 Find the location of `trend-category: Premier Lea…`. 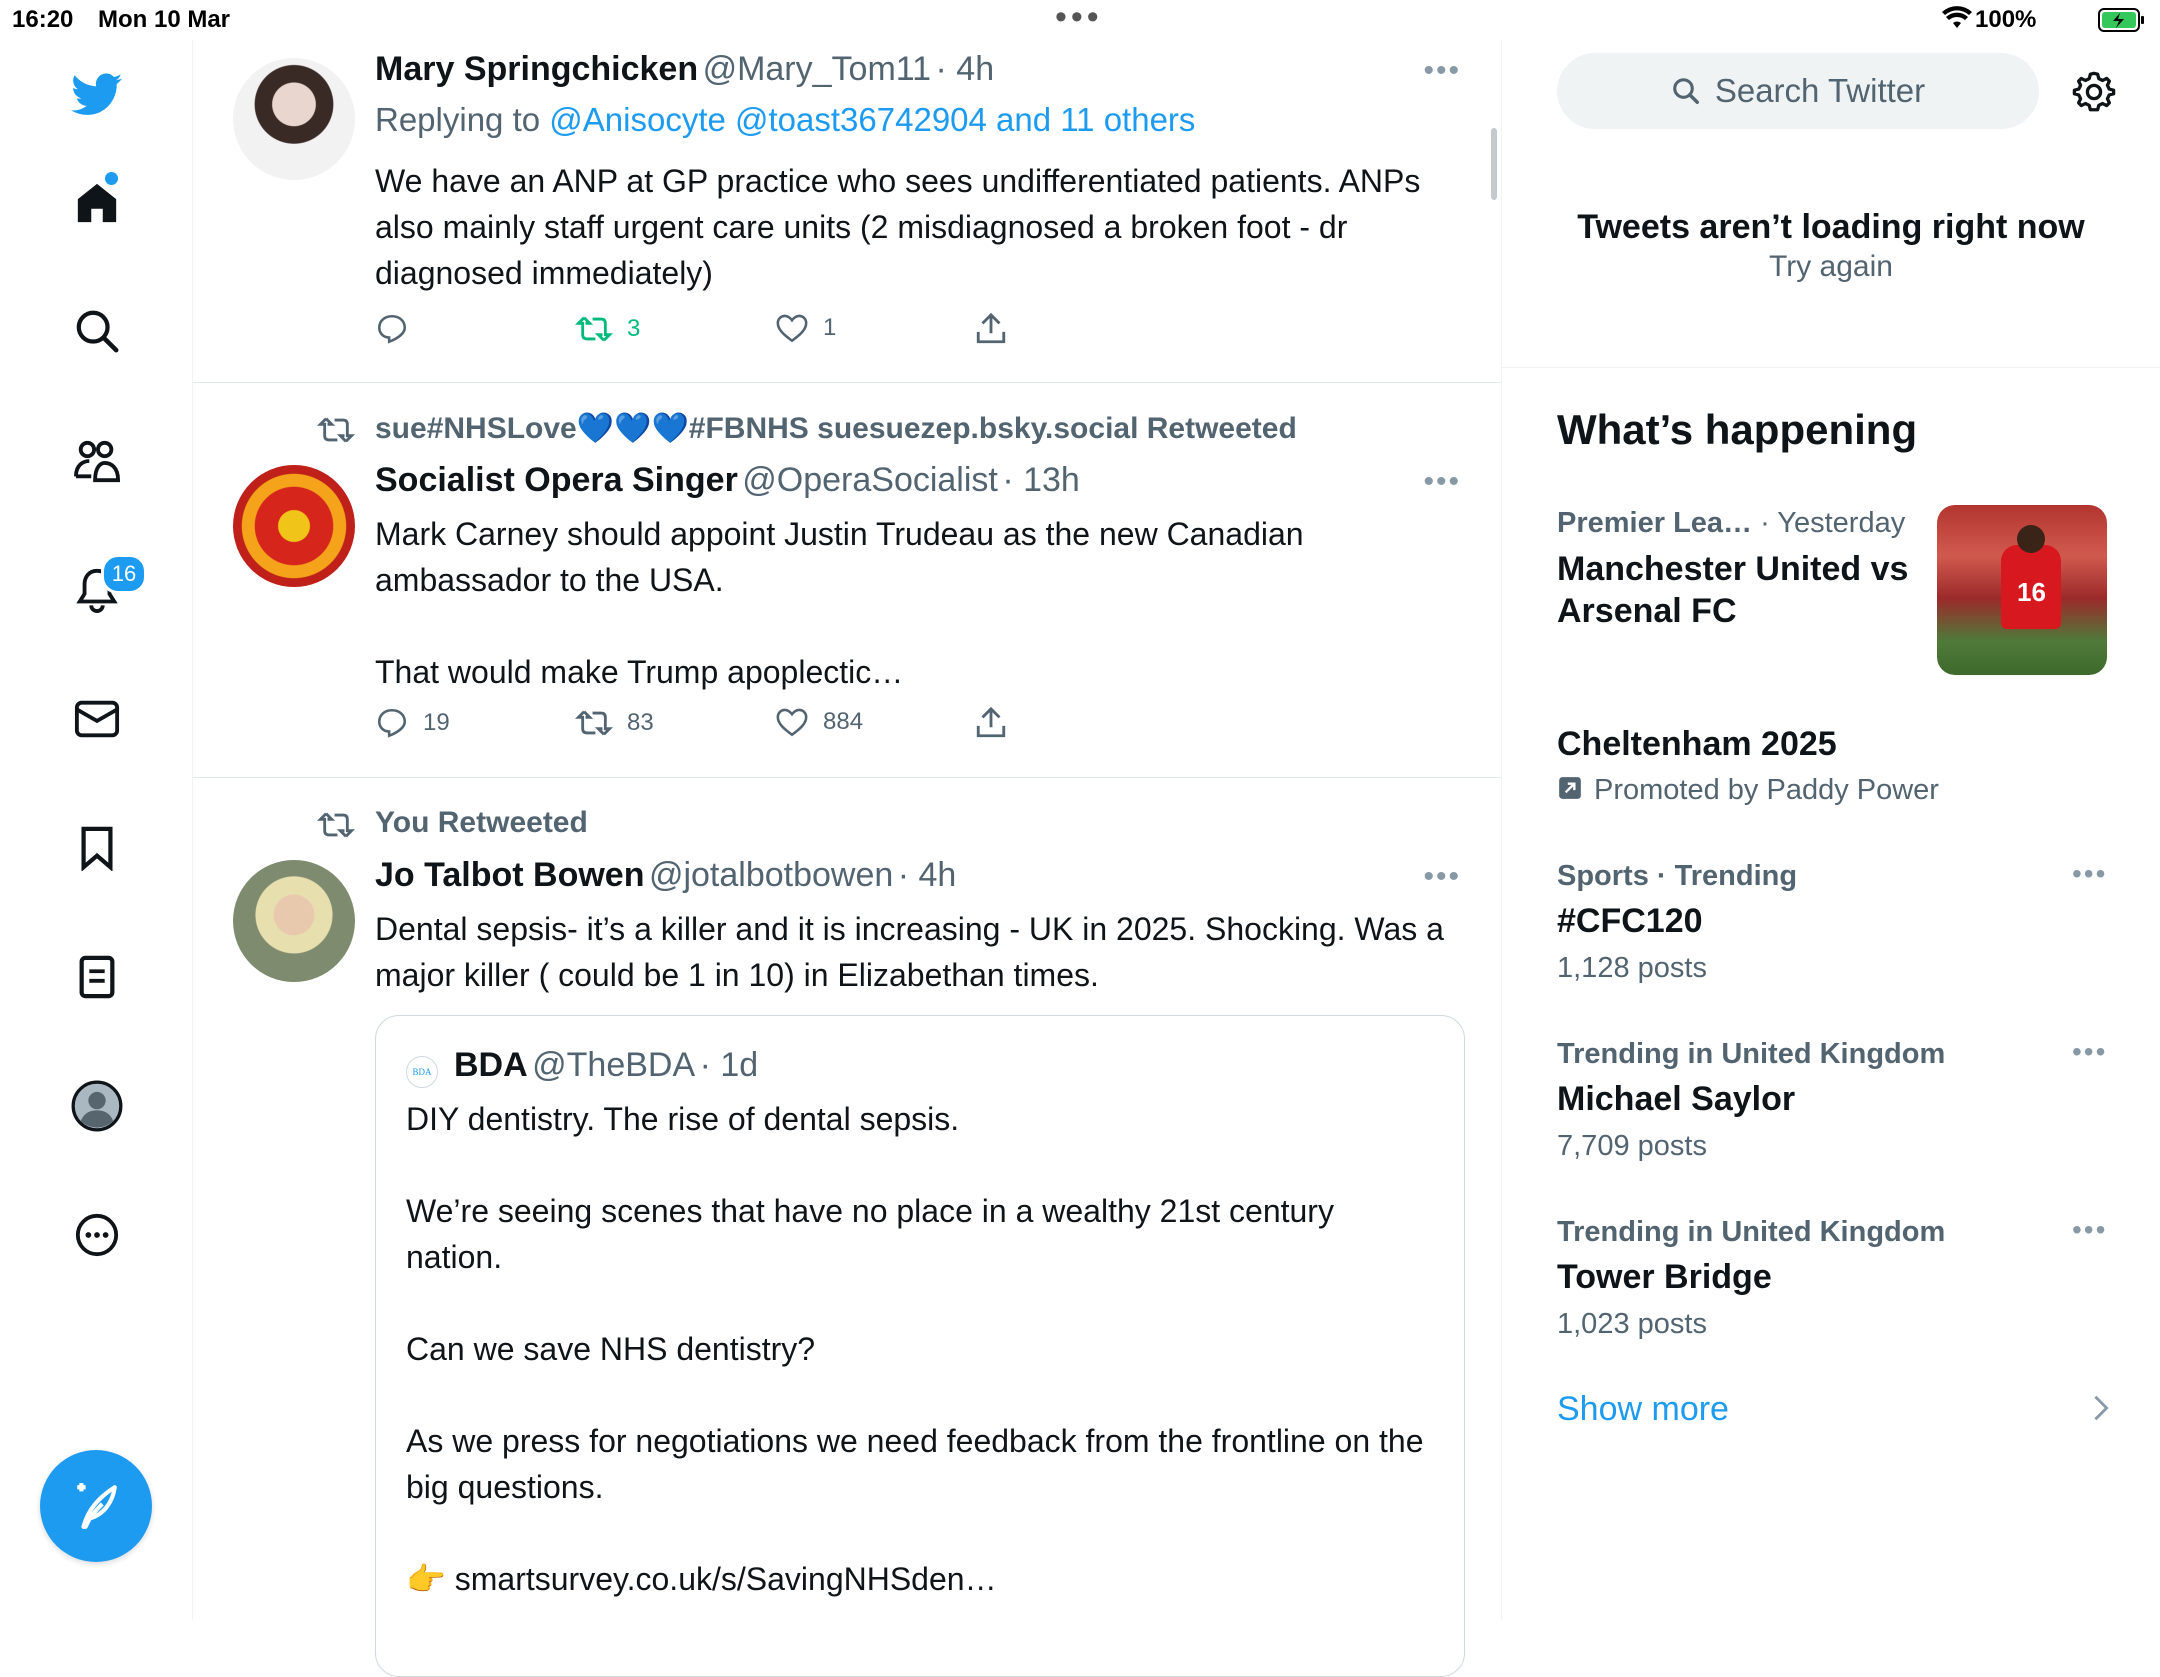

trend-category: Premier Lea… is located at coordinates (1655, 523).